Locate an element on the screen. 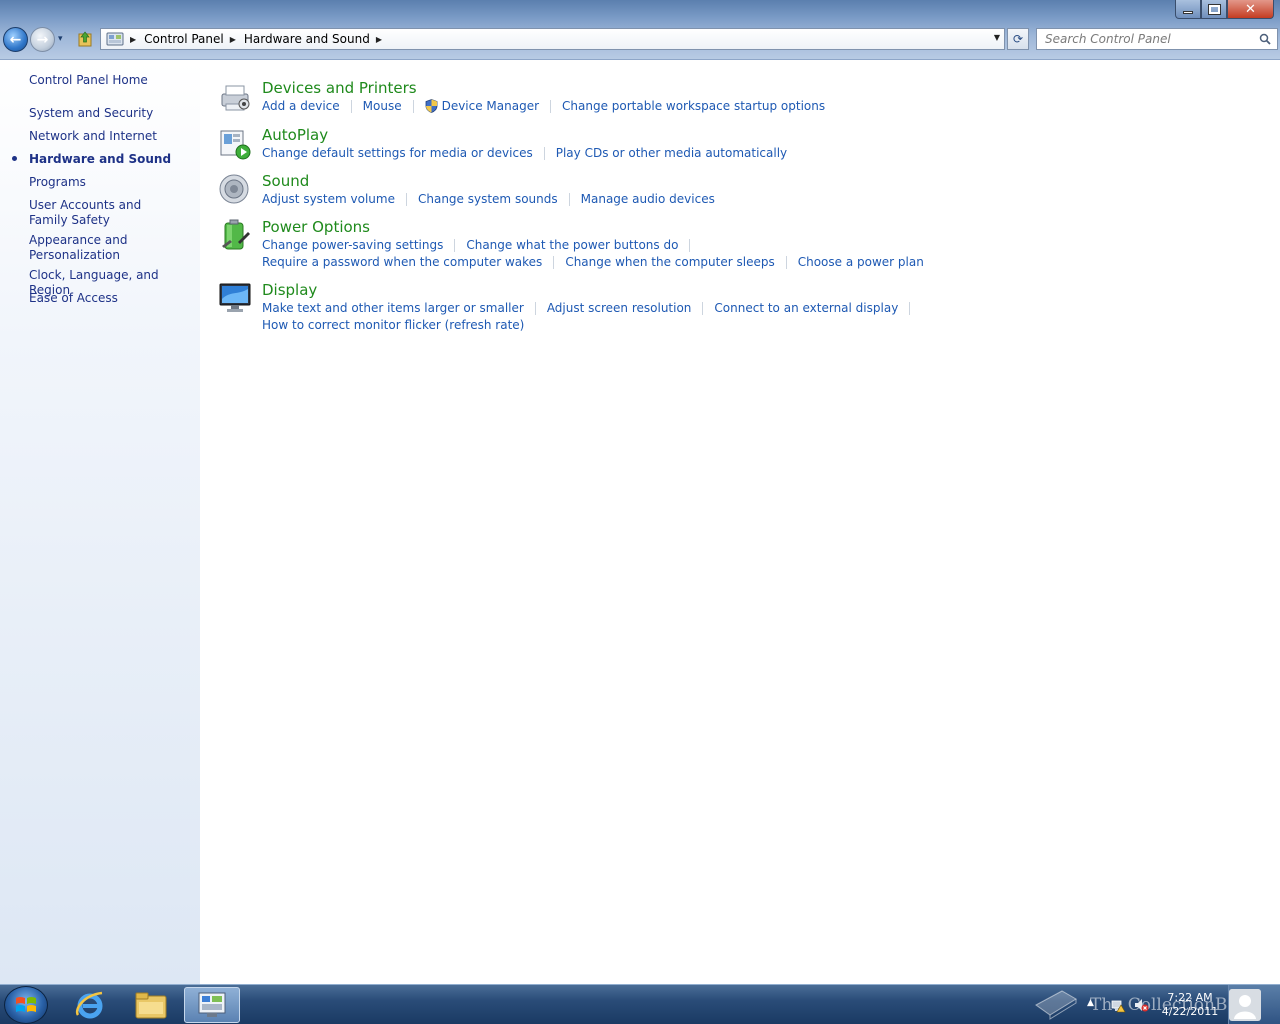 Image resolution: width=1280 pixels, height=1024 pixels. back-arrow-icon: ← is located at coordinates (15, 39).